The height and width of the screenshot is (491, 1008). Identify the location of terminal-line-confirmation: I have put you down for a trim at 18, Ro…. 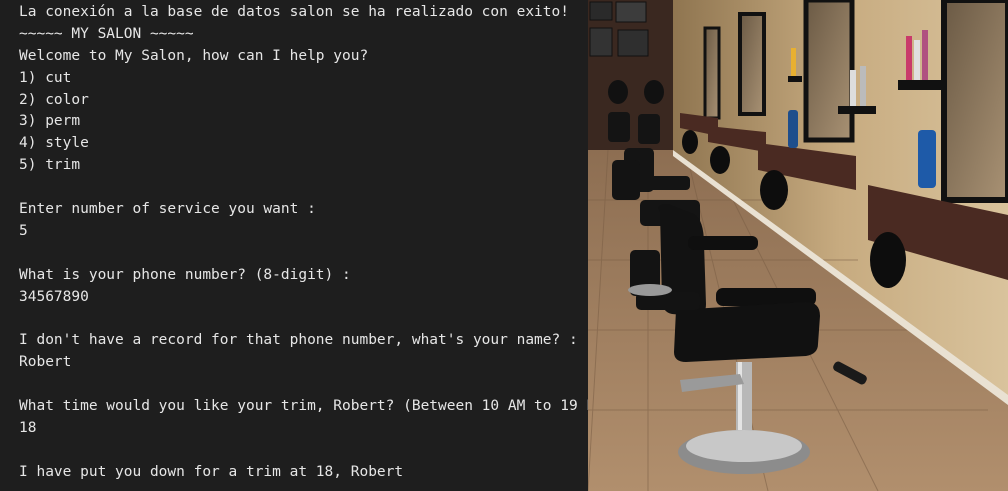
(211, 471).